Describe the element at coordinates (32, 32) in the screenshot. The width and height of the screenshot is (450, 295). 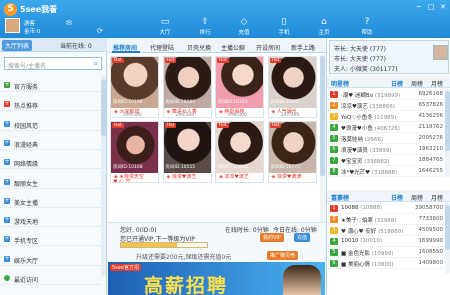
I see `user-coins: 金币:0` at that location.